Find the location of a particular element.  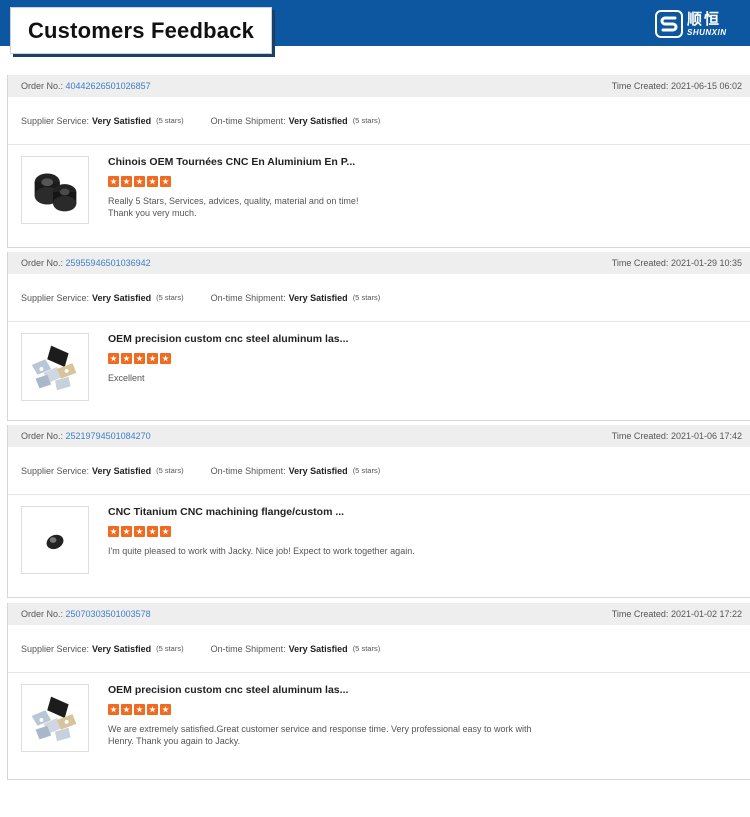

order-time: Time Created: 2021-01-06 17:42 is located at coordinates (677, 436).